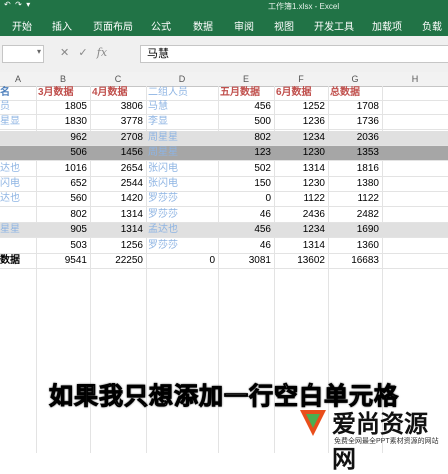  Describe the element at coordinates (118, 199) in the screenshot. I see `table-cell: 1420` at that location.